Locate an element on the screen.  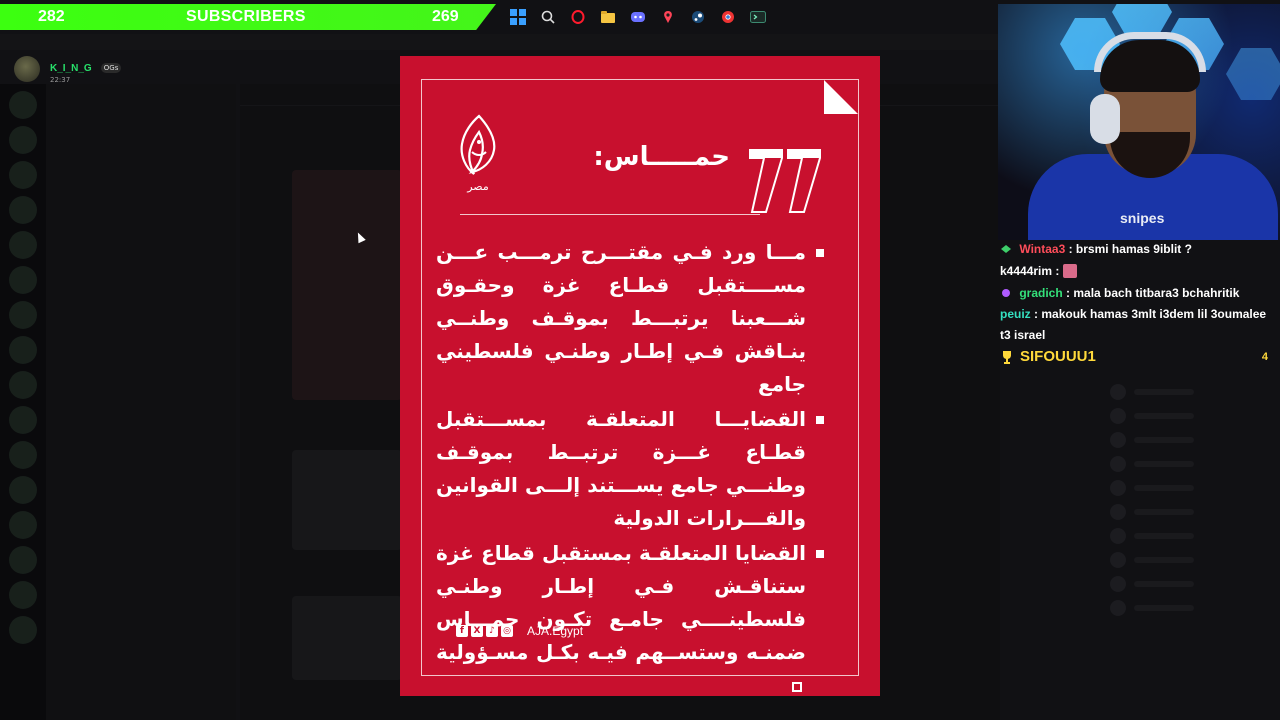
tiktok-icon: ♪ is located at coordinates (492, 631).